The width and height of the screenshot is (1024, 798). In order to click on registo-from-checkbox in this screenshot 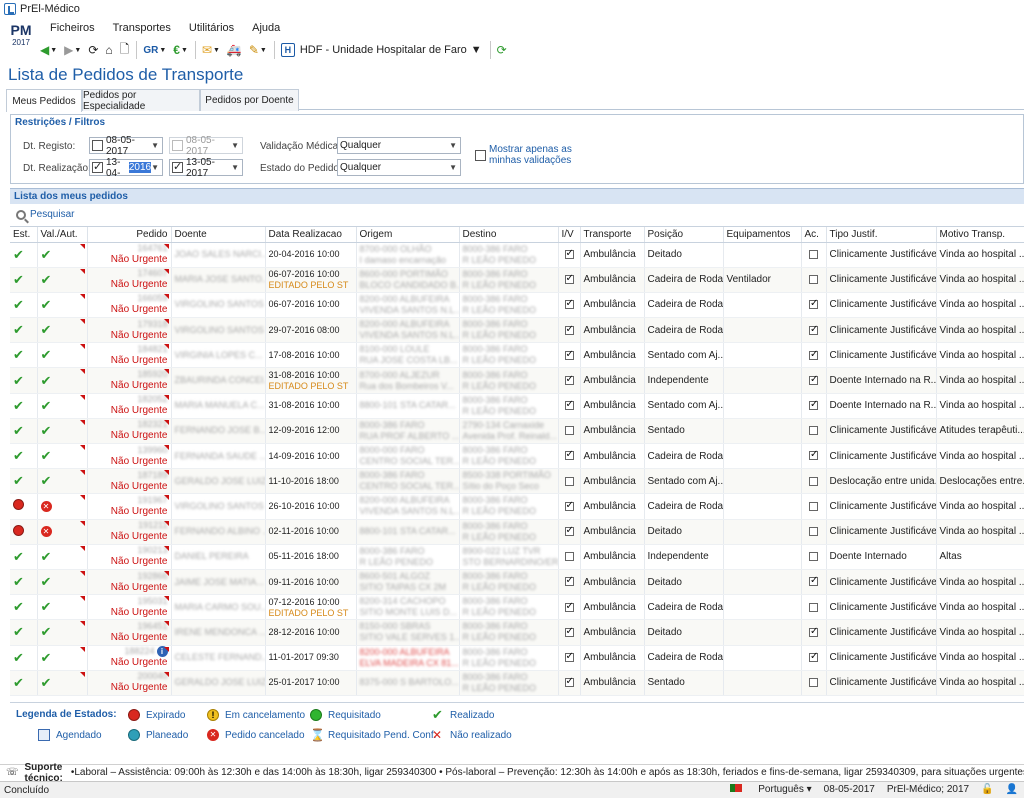, I will do `click(97, 145)`.